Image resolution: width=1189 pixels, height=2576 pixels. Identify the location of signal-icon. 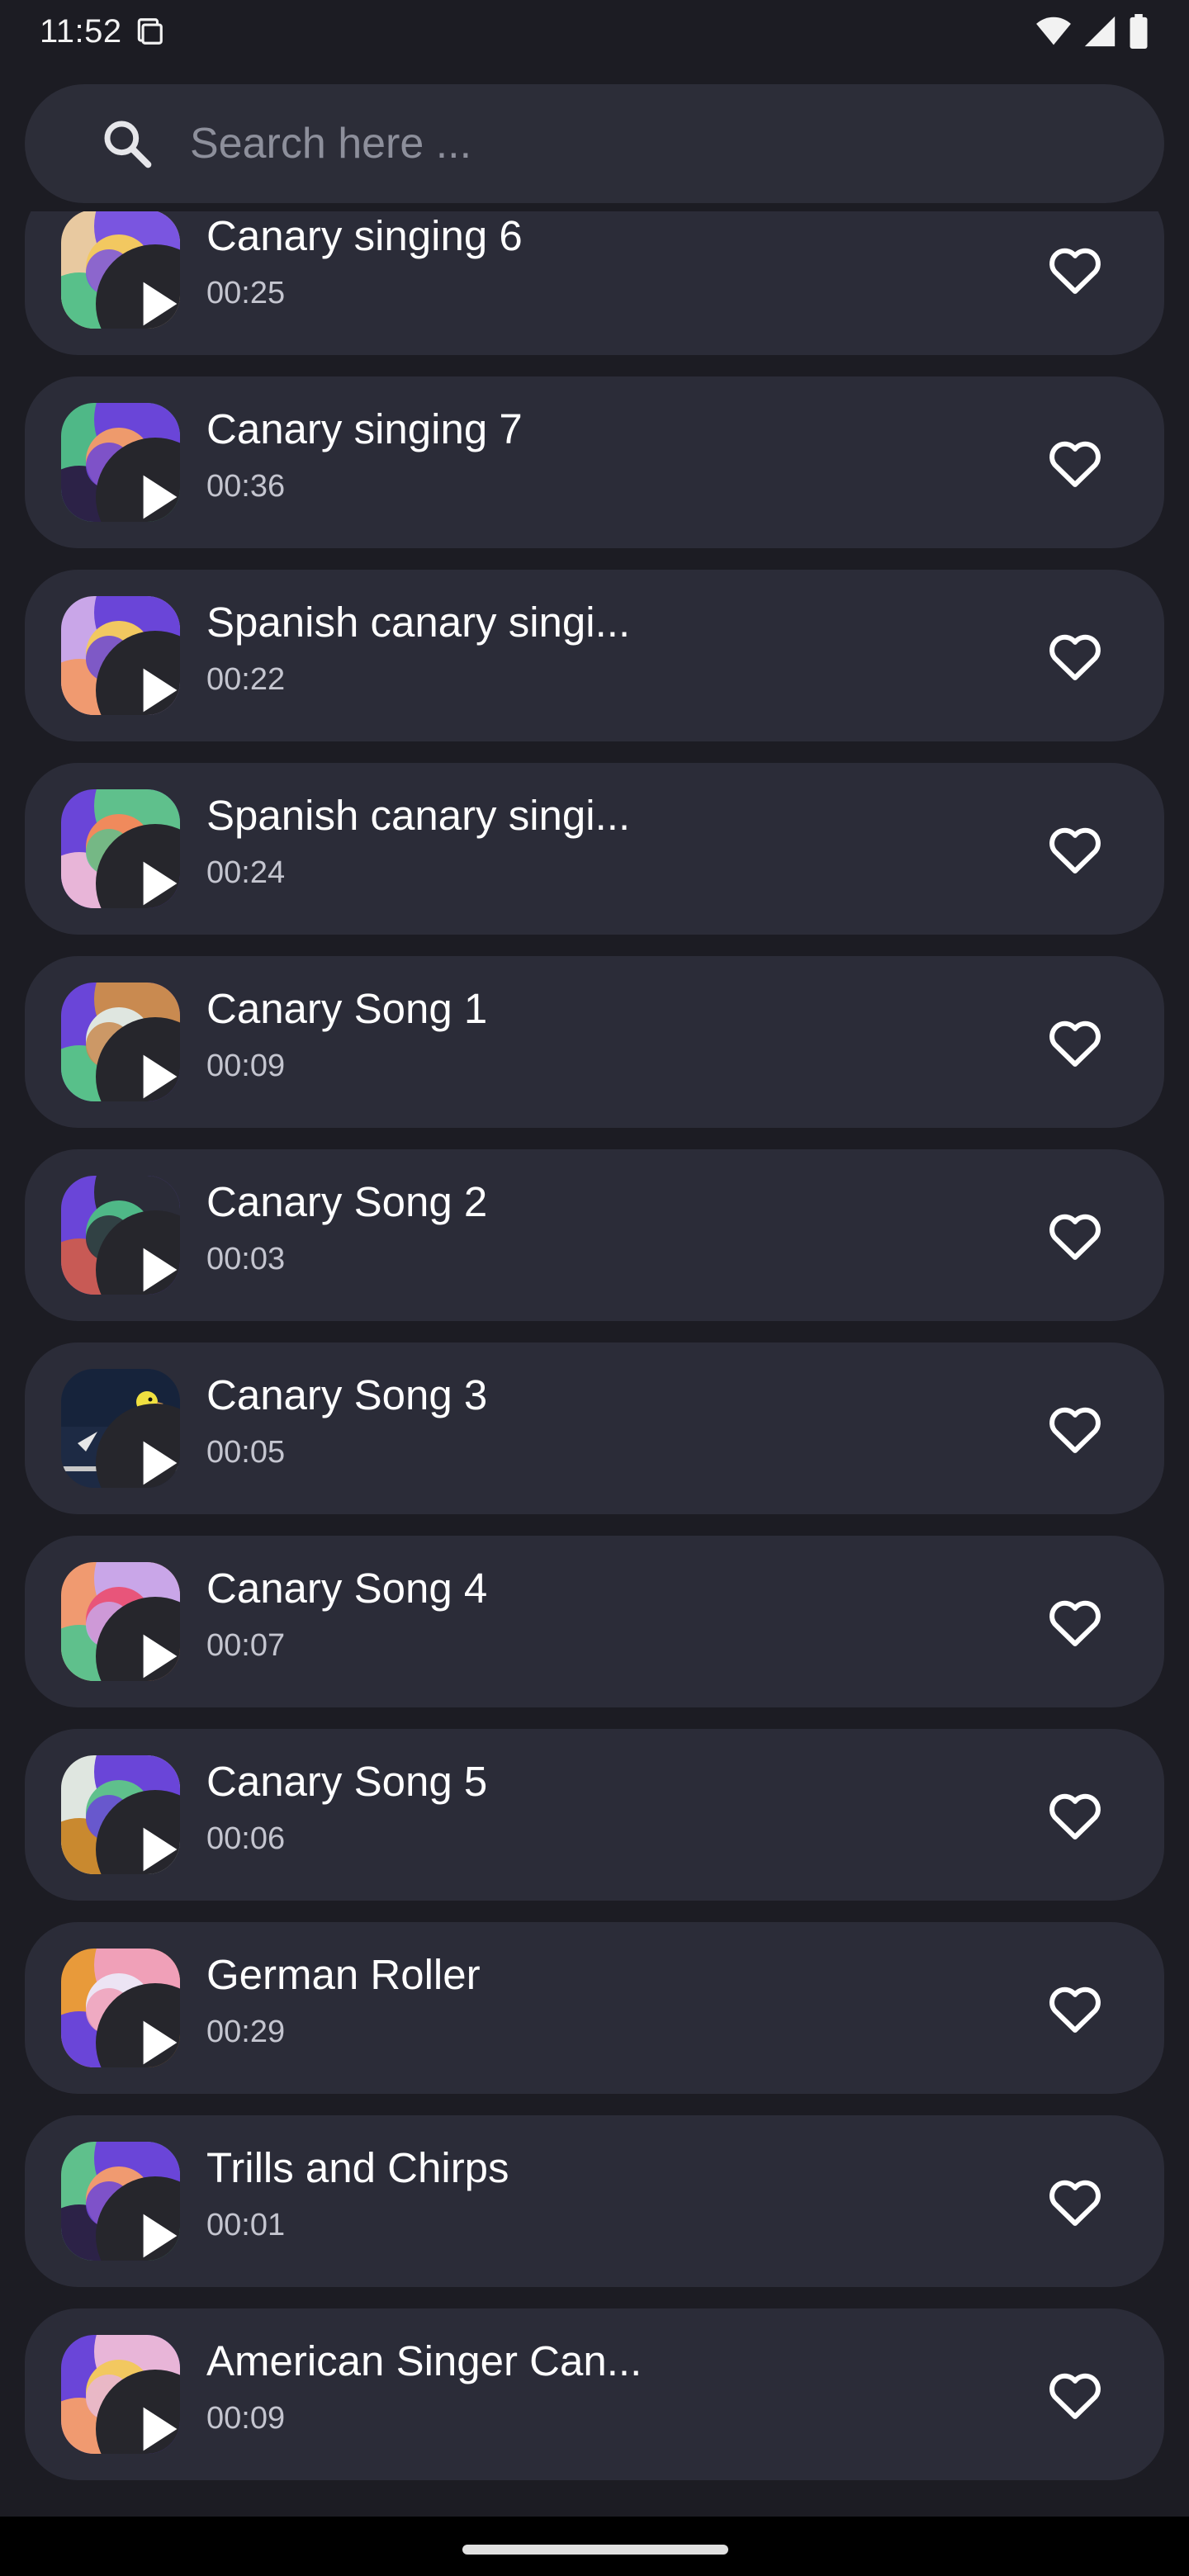
(1100, 31).